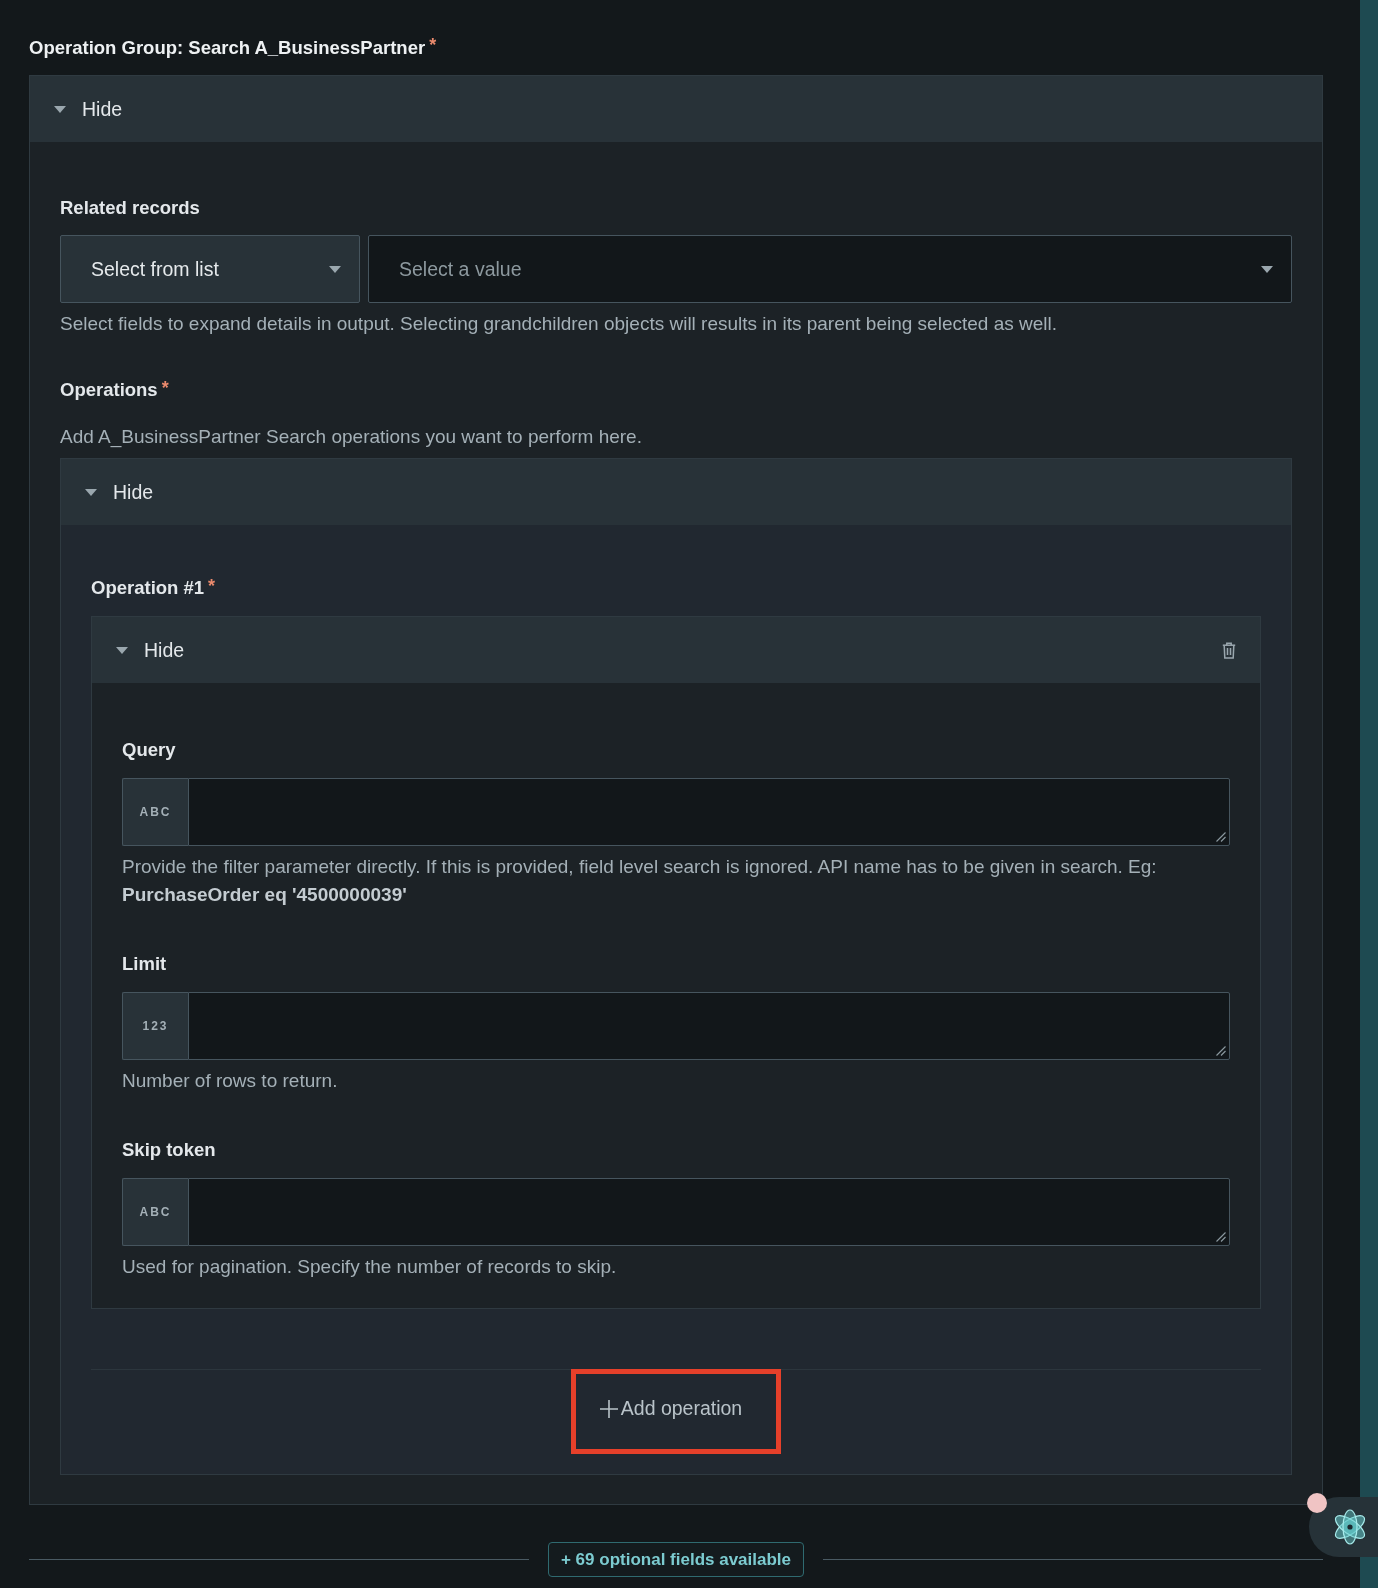  I want to click on add-operation-button: Add operation, so click(671, 1408).